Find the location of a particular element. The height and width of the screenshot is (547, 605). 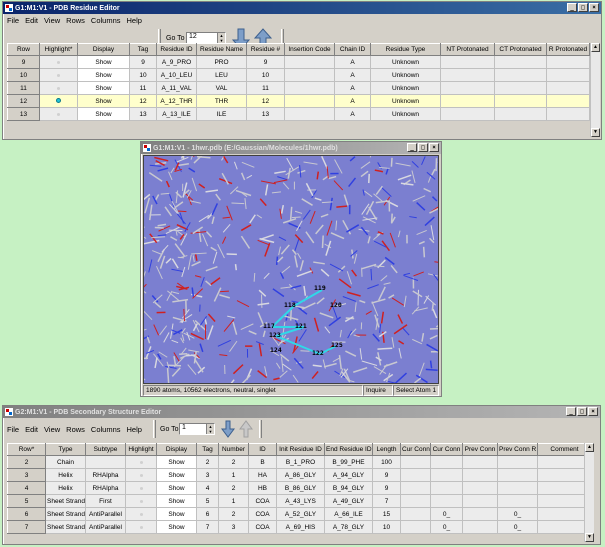

col-id: ID is located at coordinates (262, 449).